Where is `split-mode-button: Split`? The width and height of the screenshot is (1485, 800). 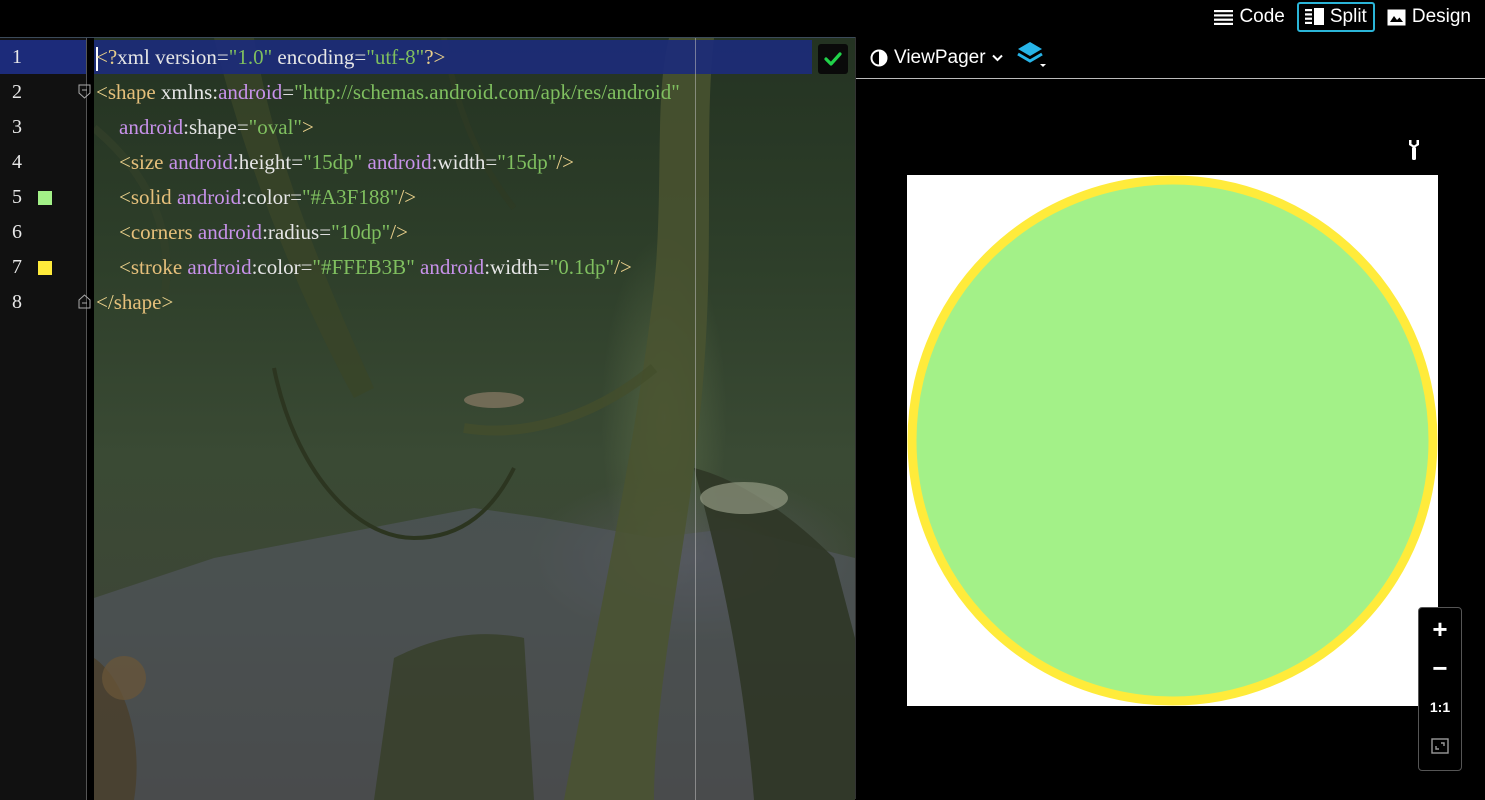 split-mode-button: Split is located at coordinates (1335, 17).